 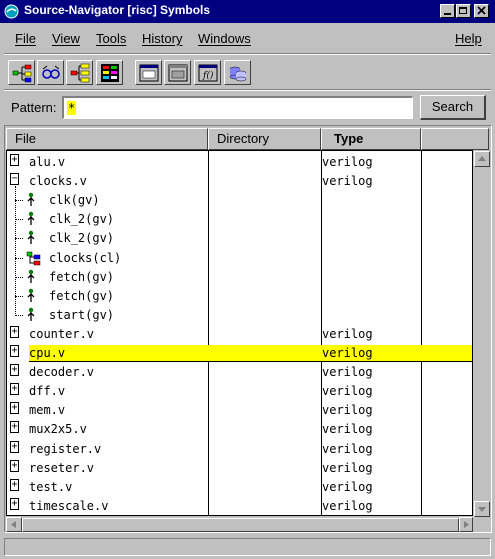 I want to click on scroll-right-button, so click(x=466, y=524).